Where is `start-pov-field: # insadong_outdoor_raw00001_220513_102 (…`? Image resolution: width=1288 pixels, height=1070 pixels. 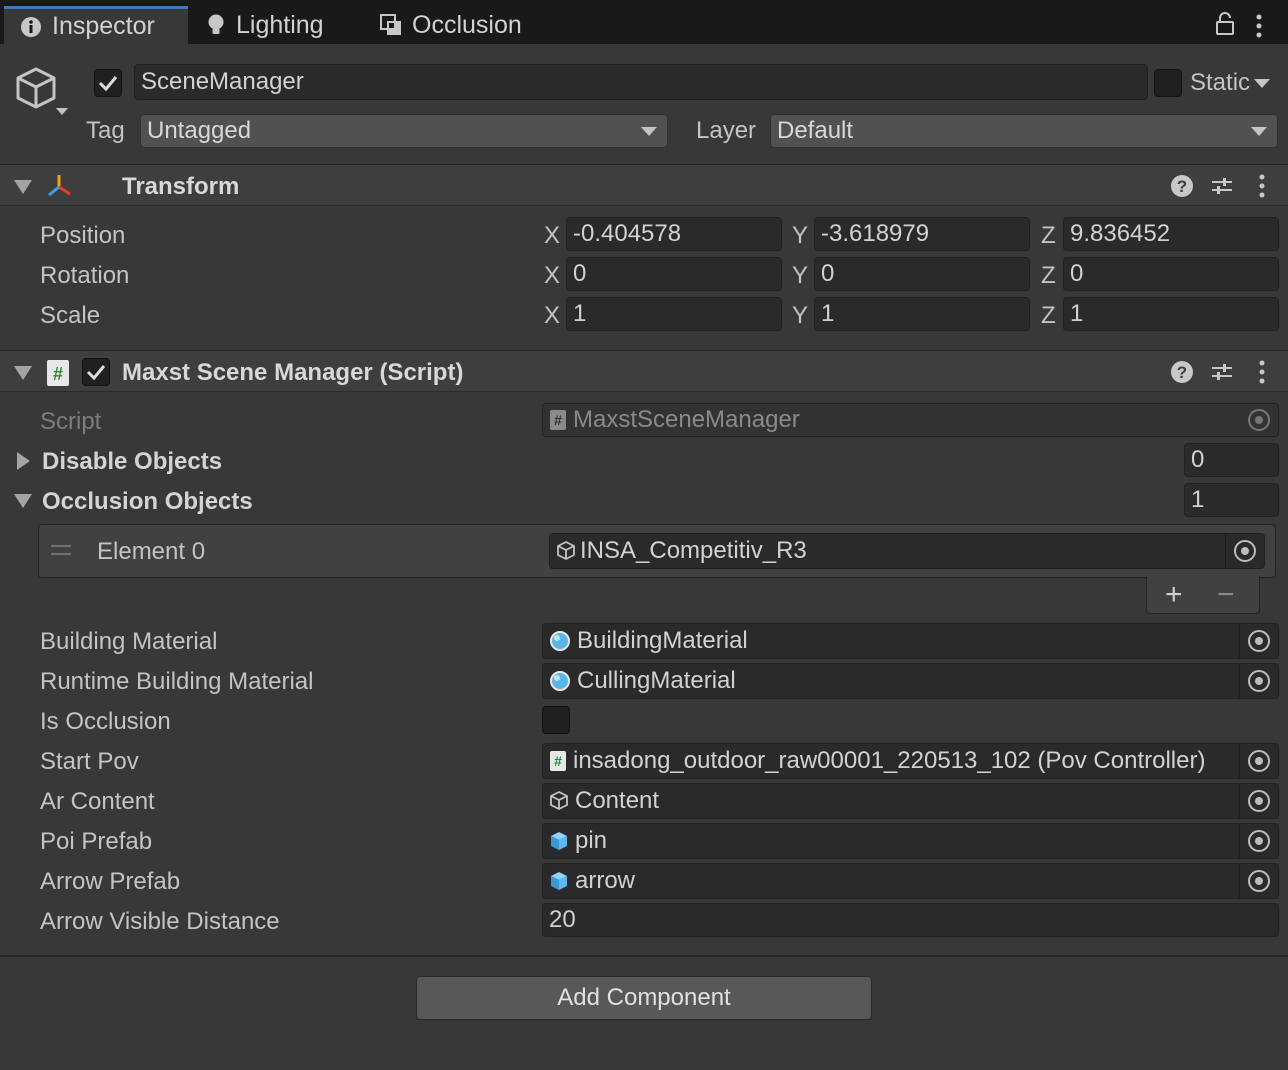 start-pov-field: # insadong_outdoor_raw00001_220513_102 (… is located at coordinates (910, 761).